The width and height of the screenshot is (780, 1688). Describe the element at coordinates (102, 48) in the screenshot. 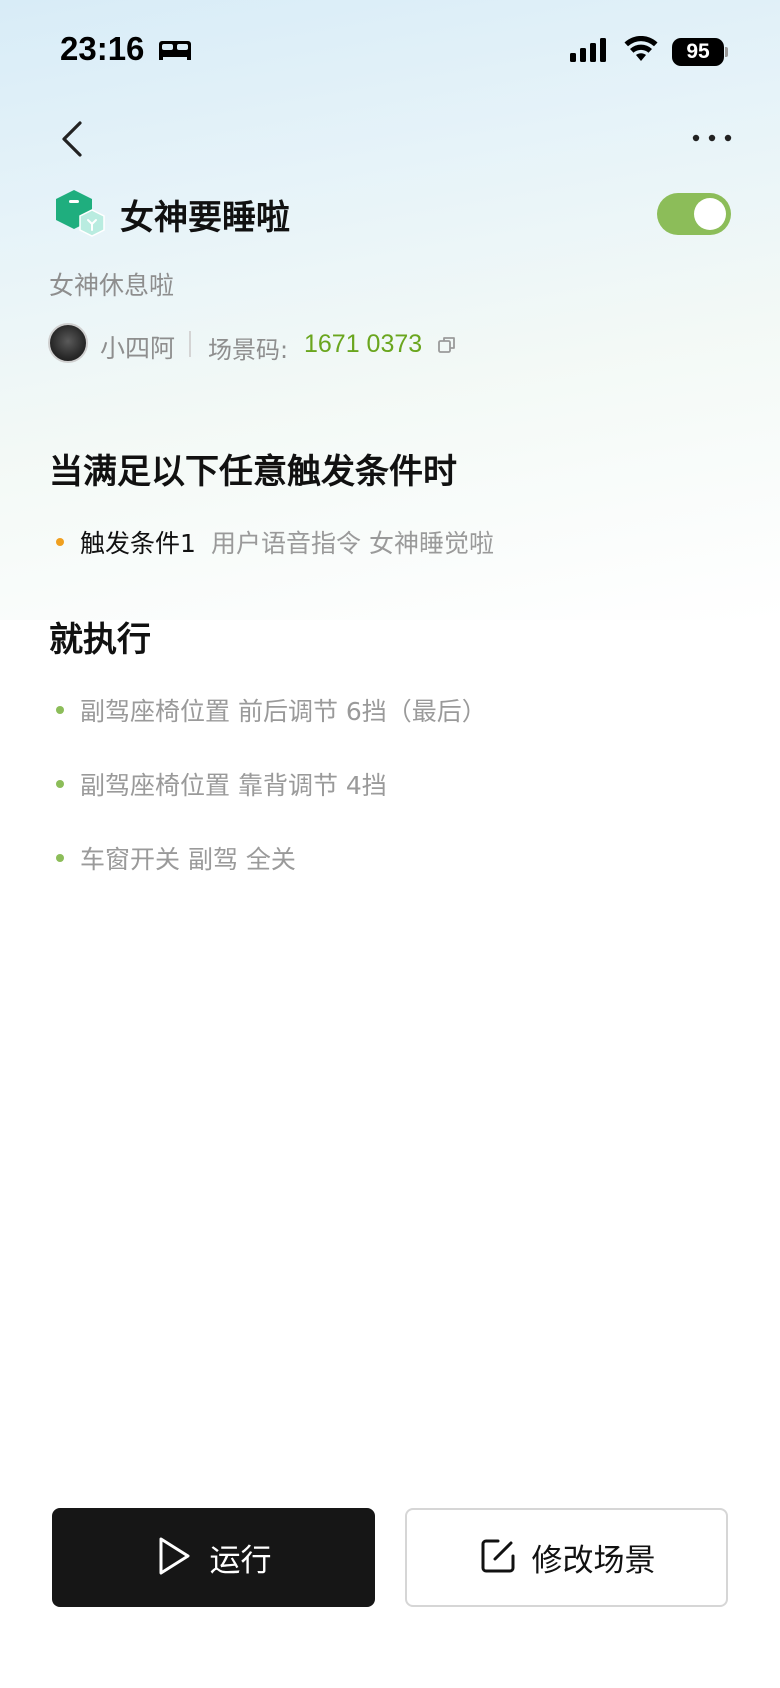

I see `status-time: 23:16` at that location.